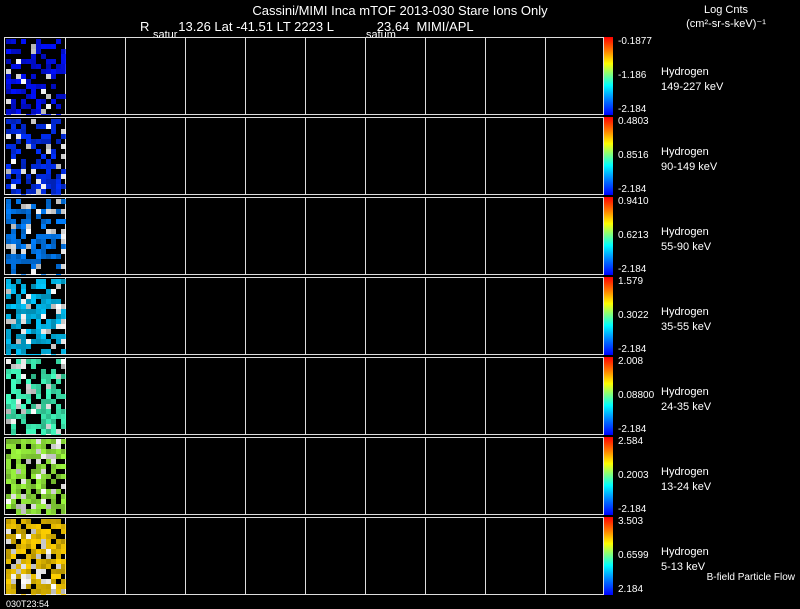  I want to click on colorbar-mid-label: 0.08800, so click(636, 395).